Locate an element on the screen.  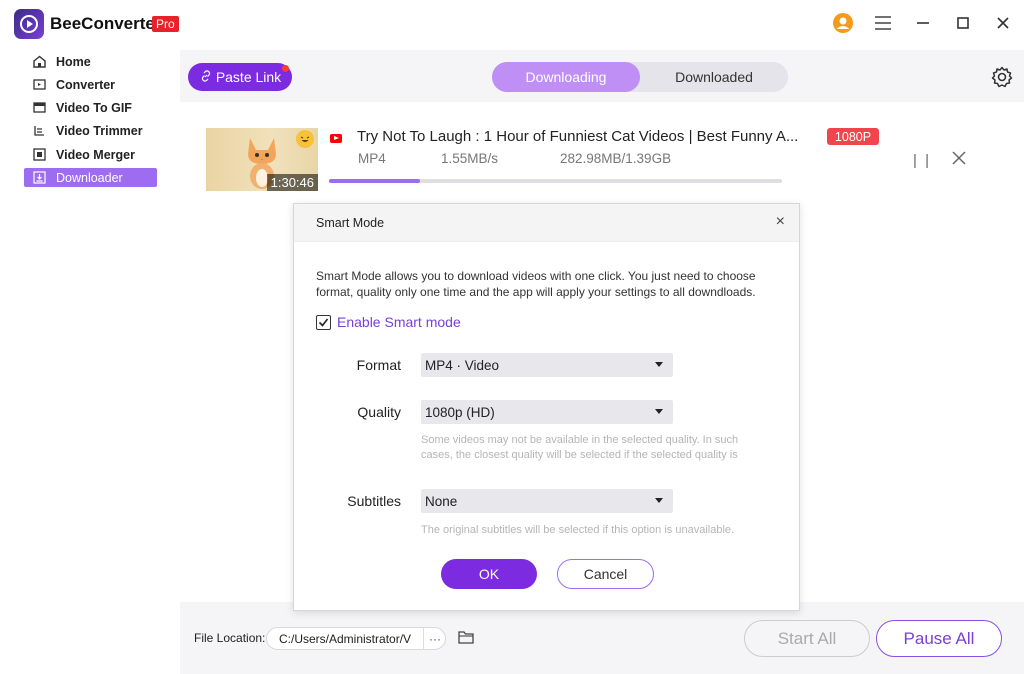
sidebar-item-video-to-gif: Video To GIF is located at coordinates (90, 107).